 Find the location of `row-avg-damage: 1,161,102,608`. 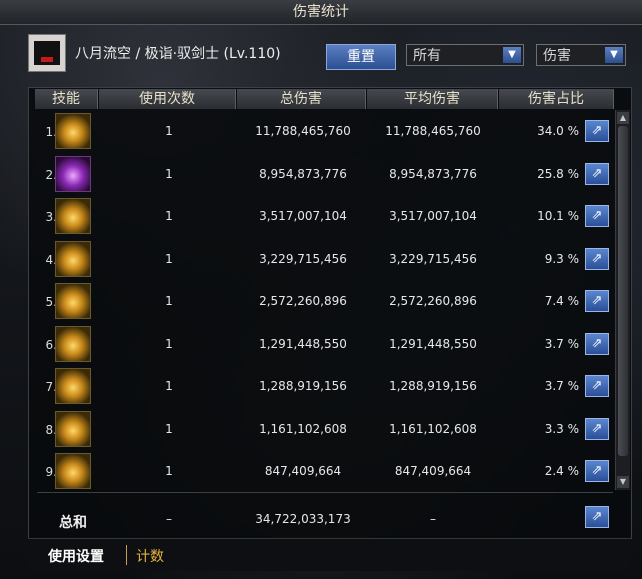

row-avg-damage: 1,161,102,608 is located at coordinates (433, 428).